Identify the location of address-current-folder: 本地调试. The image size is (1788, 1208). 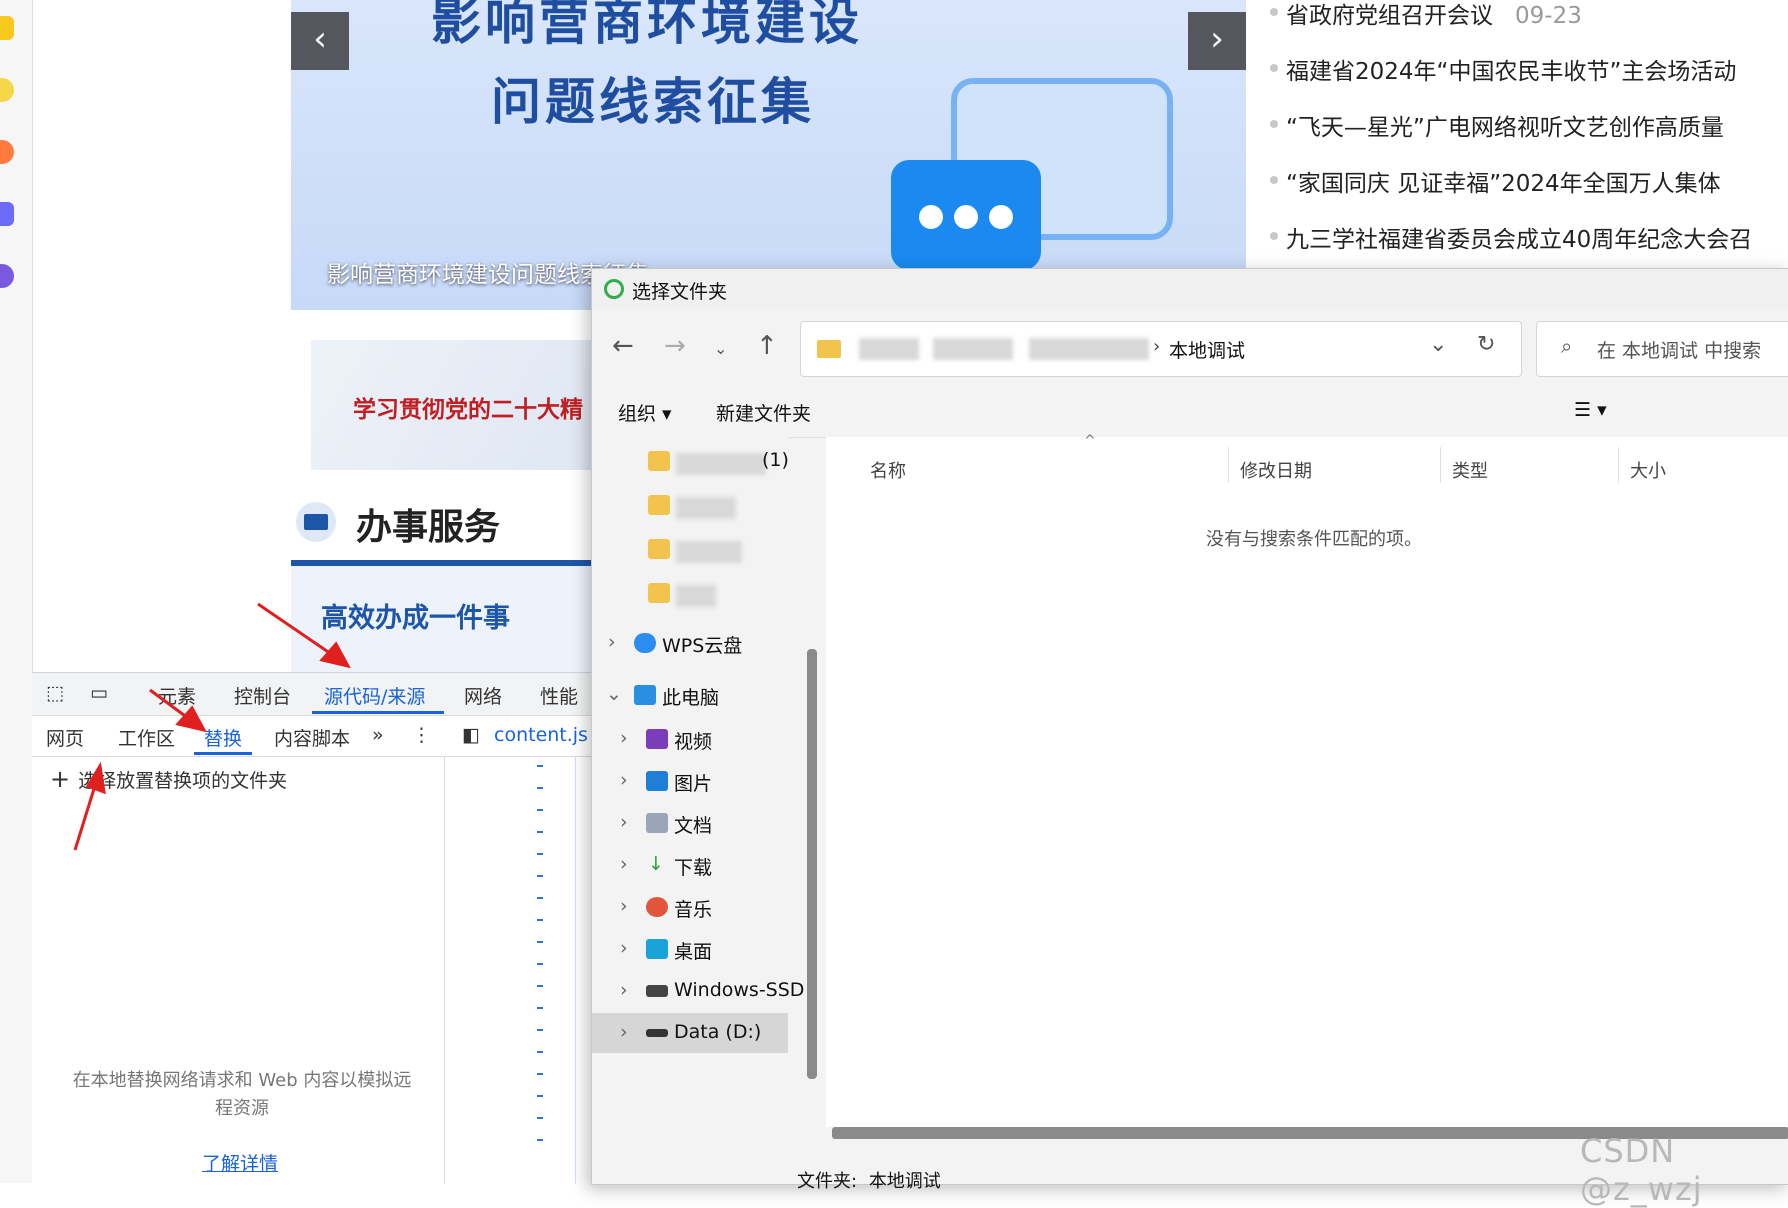
(1207, 351).